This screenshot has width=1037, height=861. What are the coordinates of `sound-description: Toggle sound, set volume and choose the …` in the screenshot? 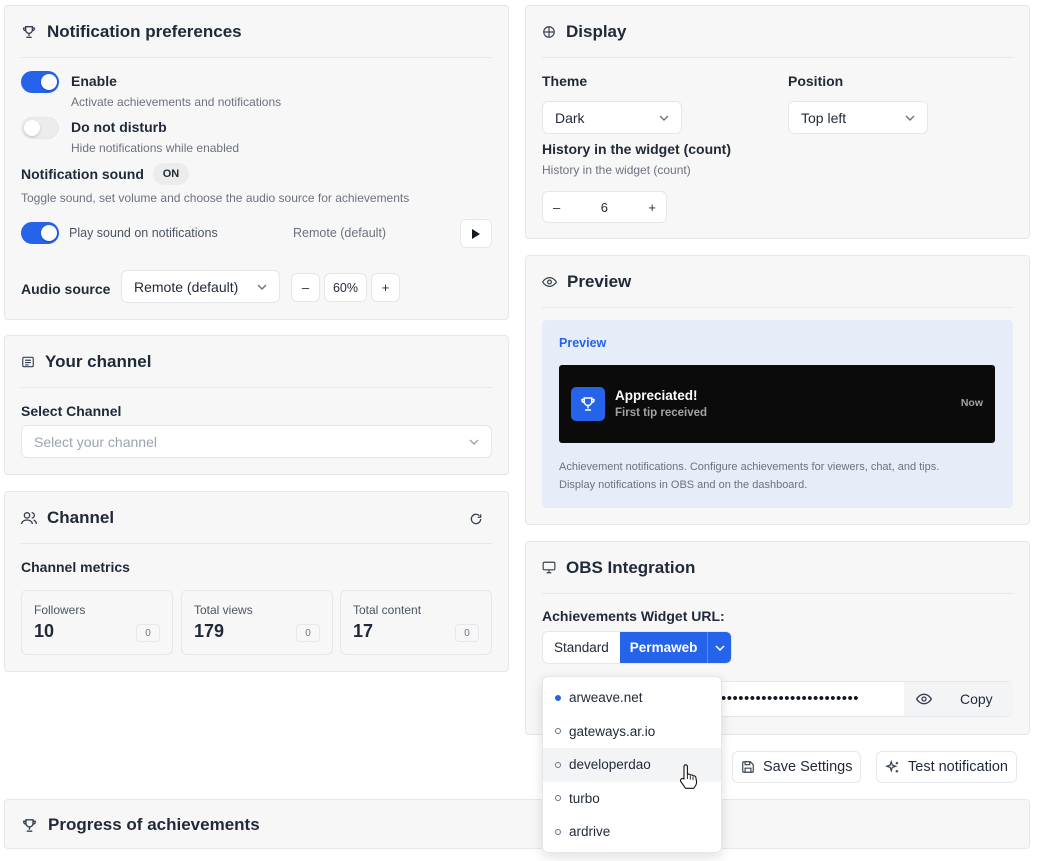 It's located at (215, 198).